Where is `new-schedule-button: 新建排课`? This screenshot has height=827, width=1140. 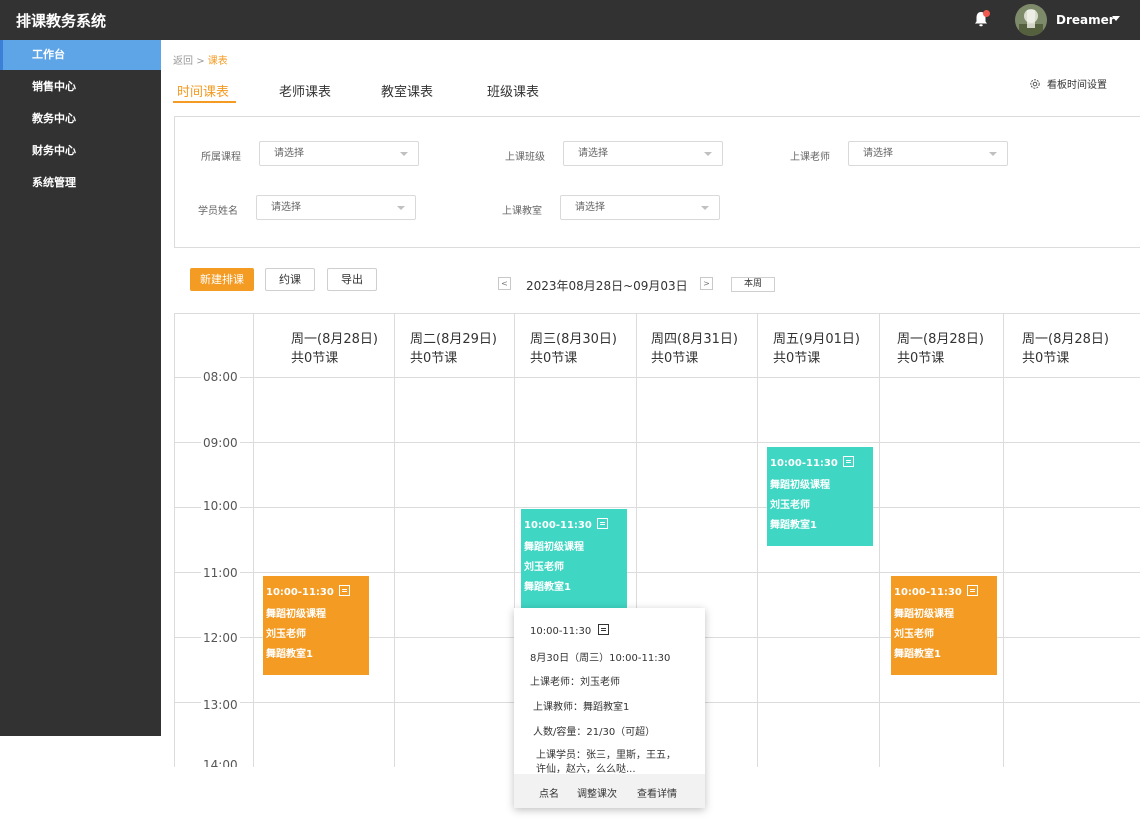 new-schedule-button: 新建排课 is located at coordinates (222, 279).